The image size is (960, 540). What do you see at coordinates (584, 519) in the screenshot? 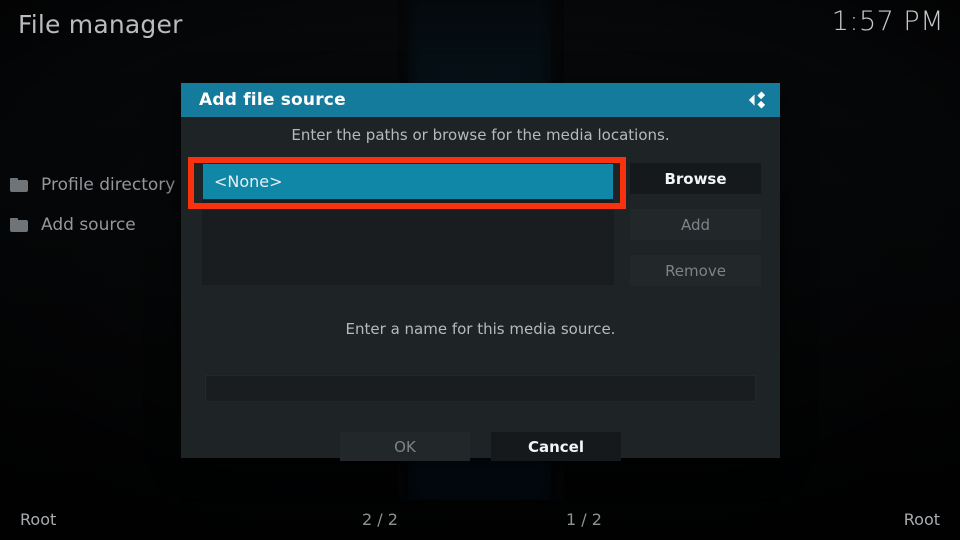
I see `status-right-count: 1 / 2` at bounding box center [584, 519].